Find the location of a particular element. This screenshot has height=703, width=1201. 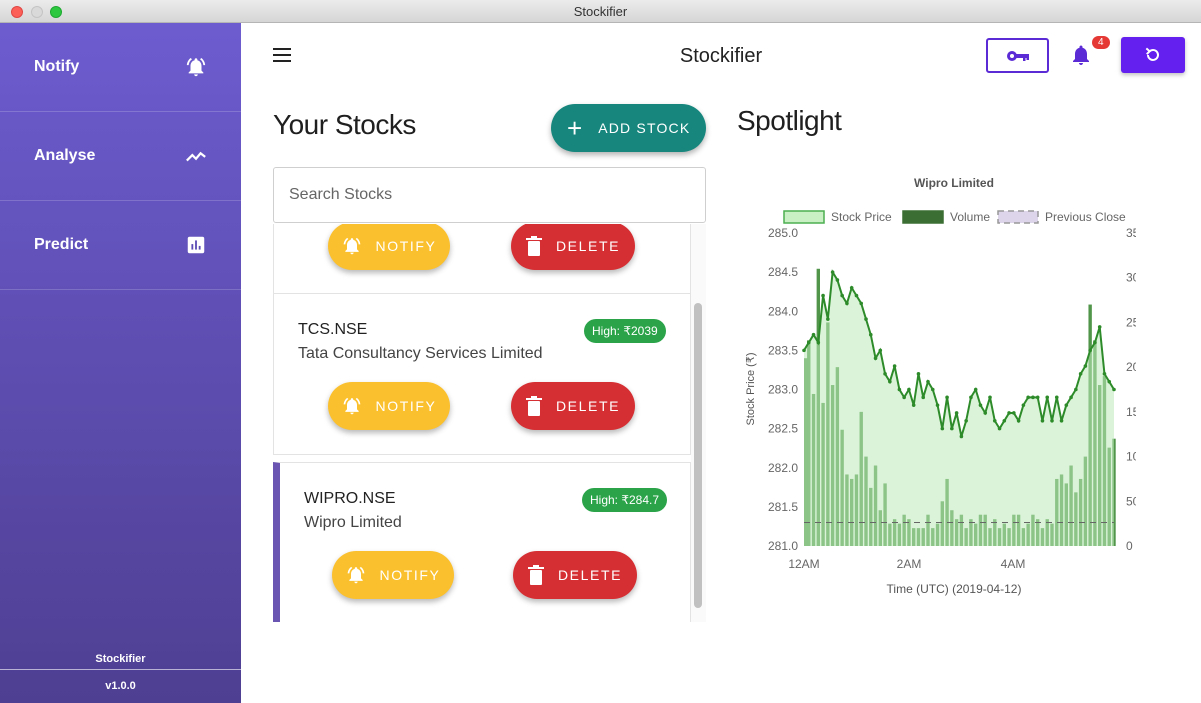

notification-count-badge: 4 is located at coordinates (1101, 42).